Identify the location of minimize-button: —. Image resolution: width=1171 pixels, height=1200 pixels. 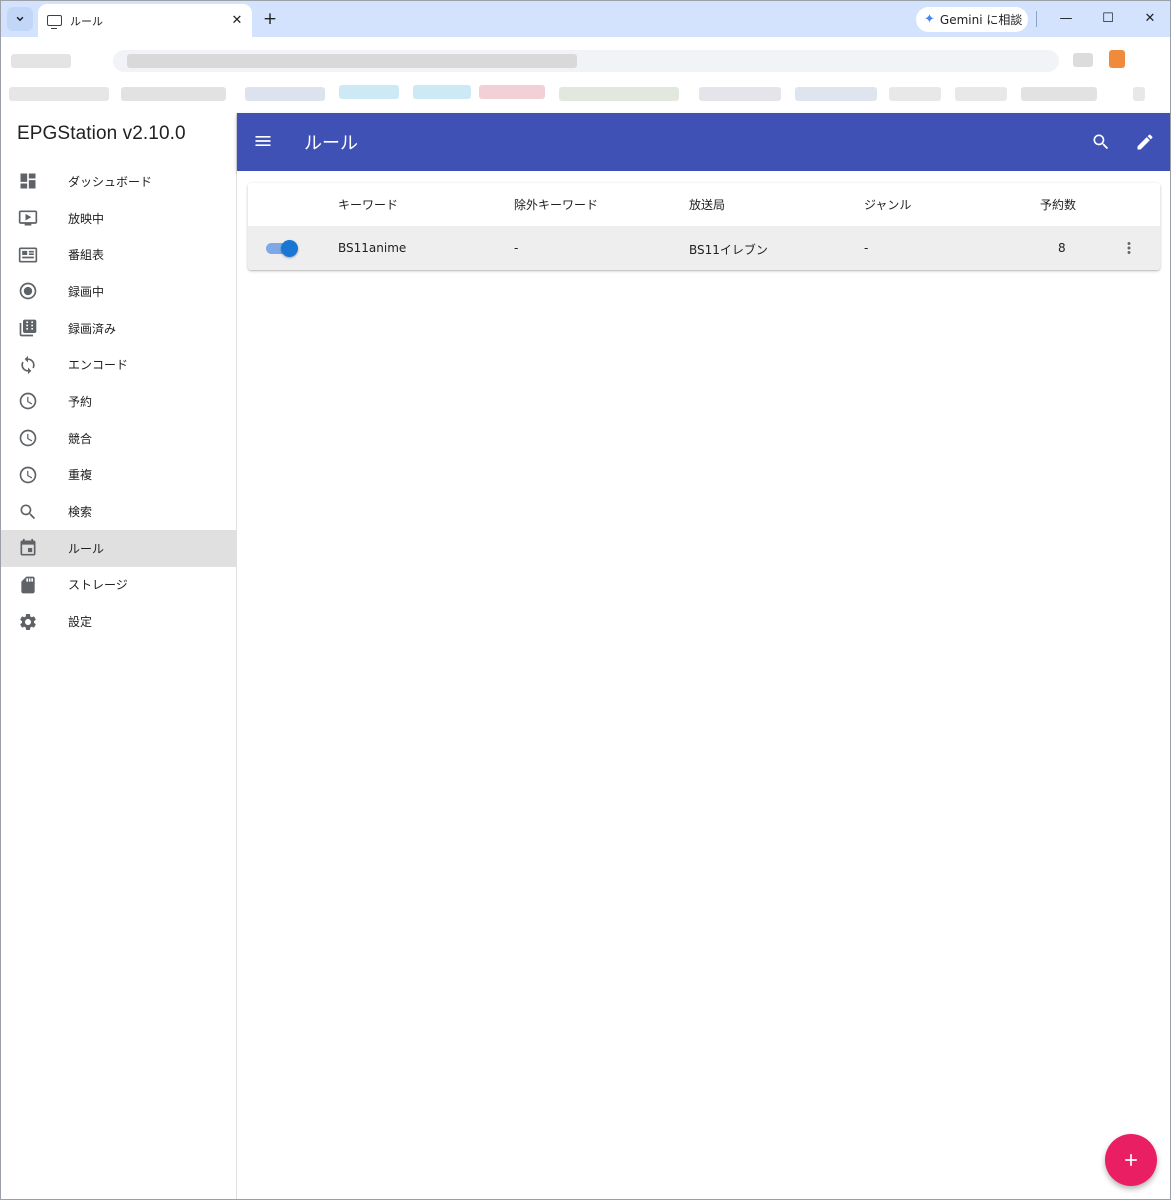
(1066, 19).